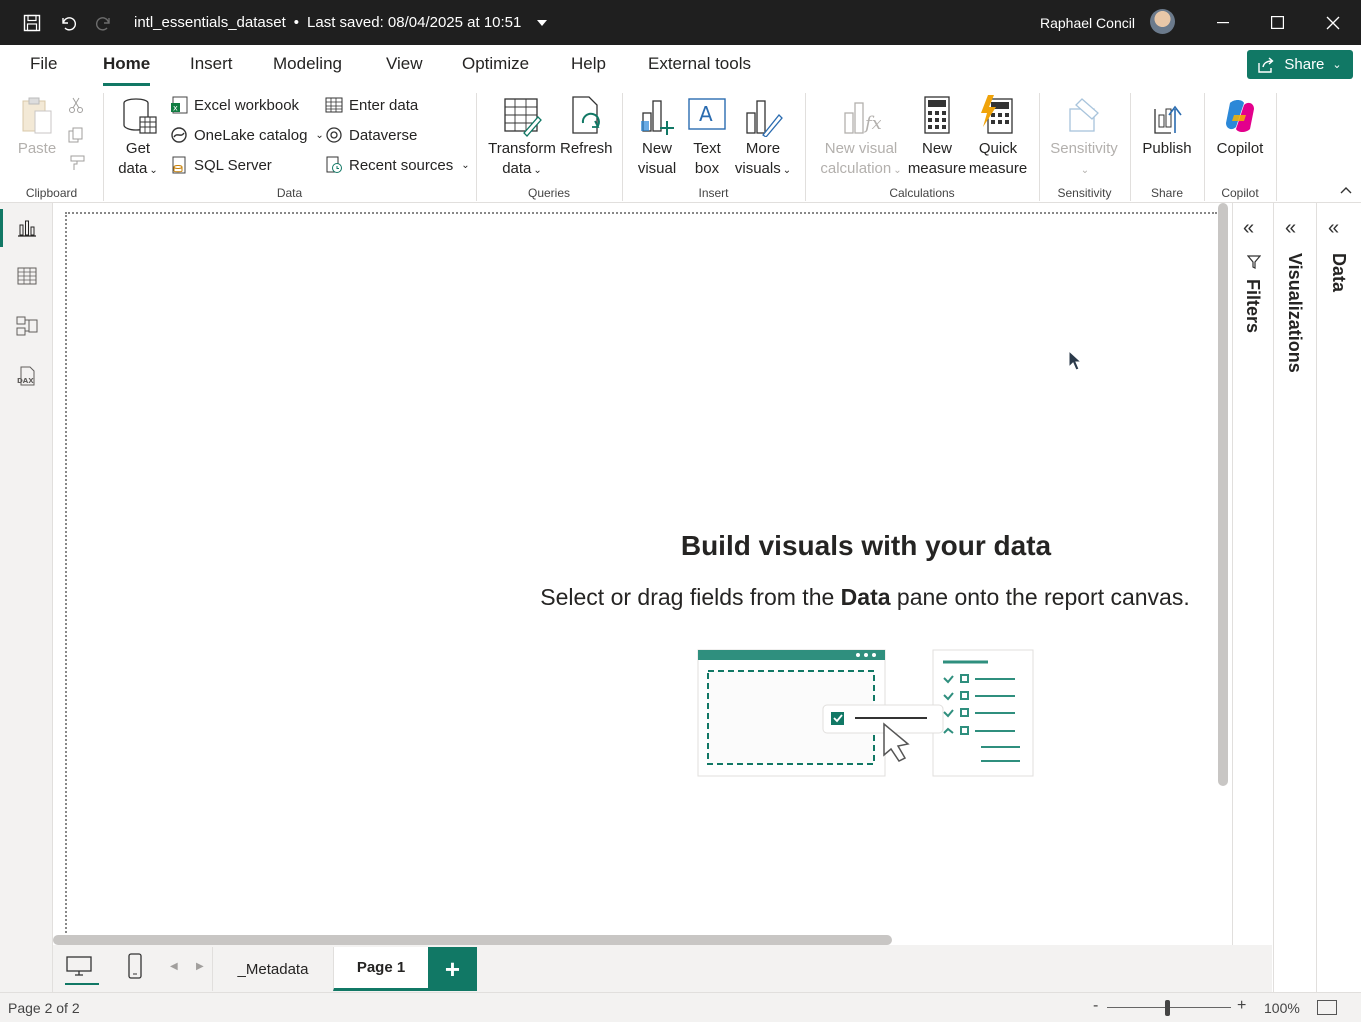 The width and height of the screenshot is (1361, 1022). What do you see at coordinates (76, 107) in the screenshot?
I see `cut-icon` at bounding box center [76, 107].